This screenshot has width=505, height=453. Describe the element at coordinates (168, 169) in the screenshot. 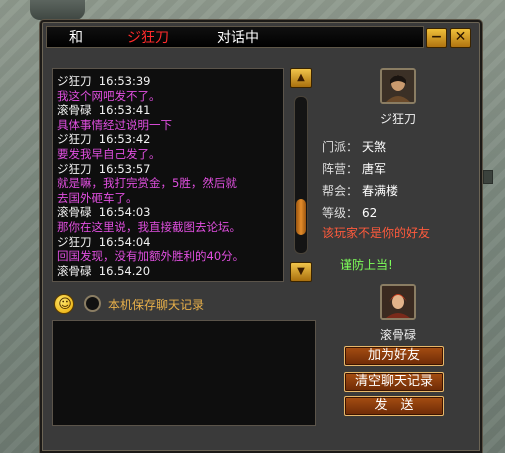

I see `message-header: ジ狂刀 16:53:57` at that location.